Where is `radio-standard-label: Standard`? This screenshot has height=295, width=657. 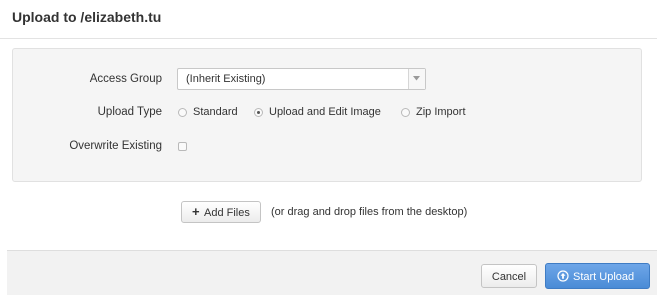
radio-standard-label: Standard is located at coordinates (215, 112).